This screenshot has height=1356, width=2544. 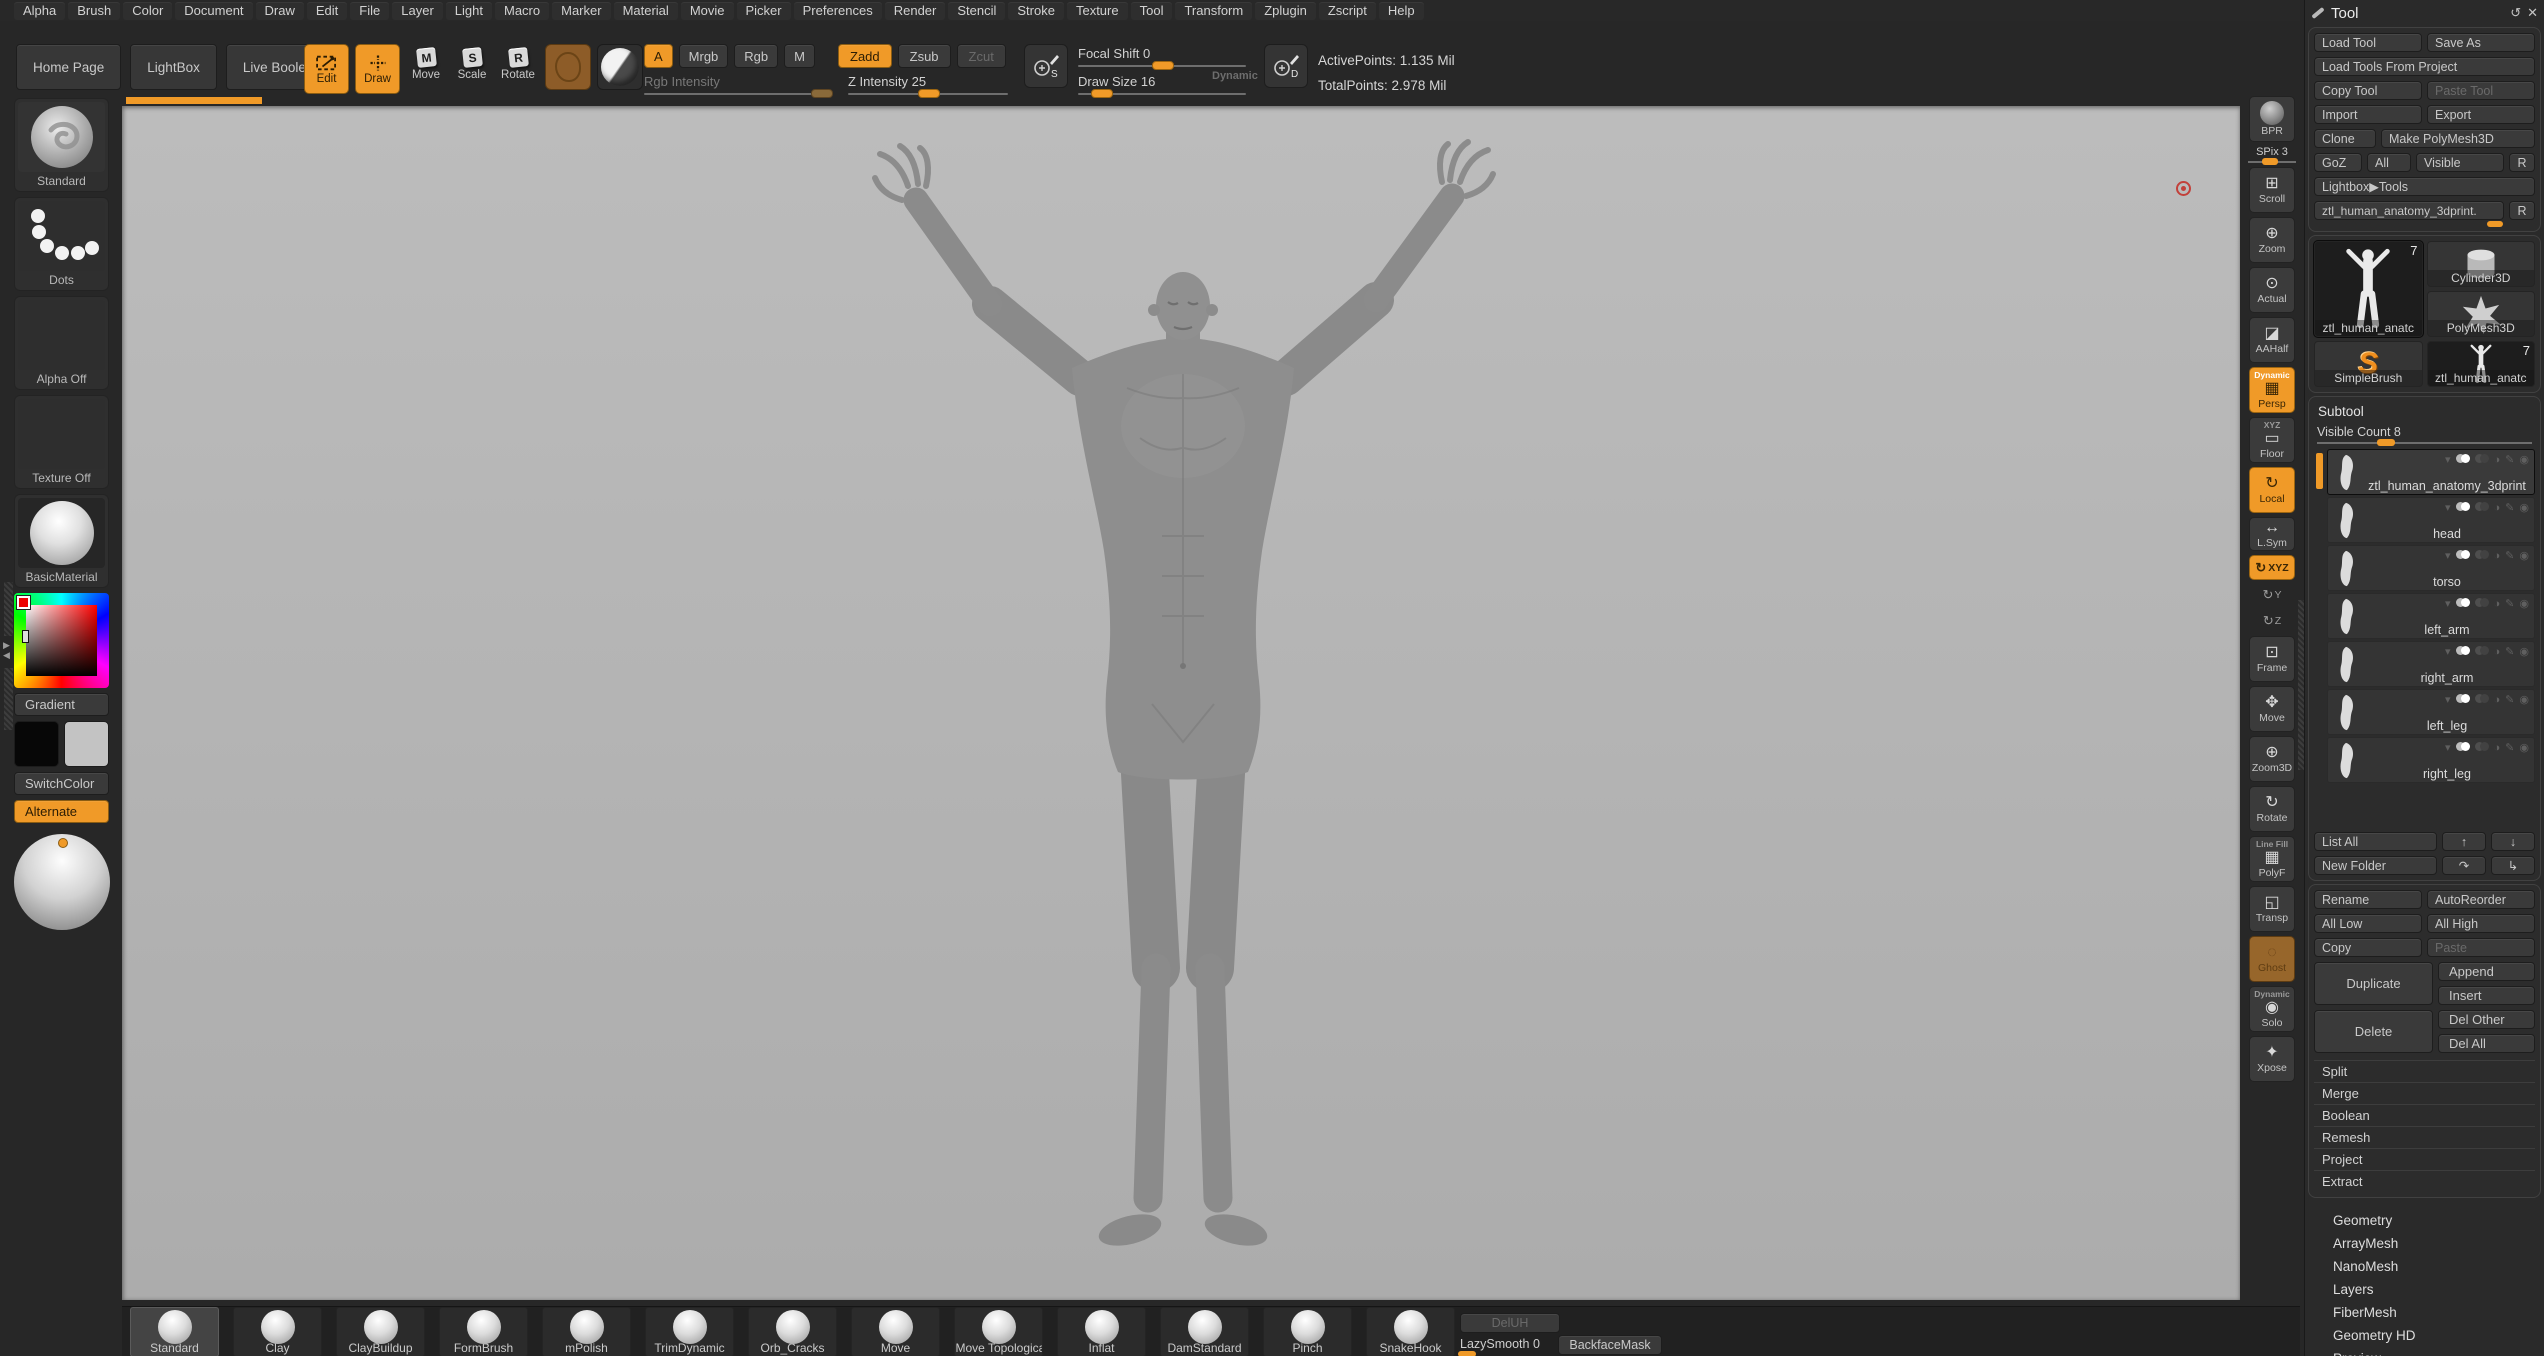 I want to click on menu-item: Transform, so click(x=1214, y=10).